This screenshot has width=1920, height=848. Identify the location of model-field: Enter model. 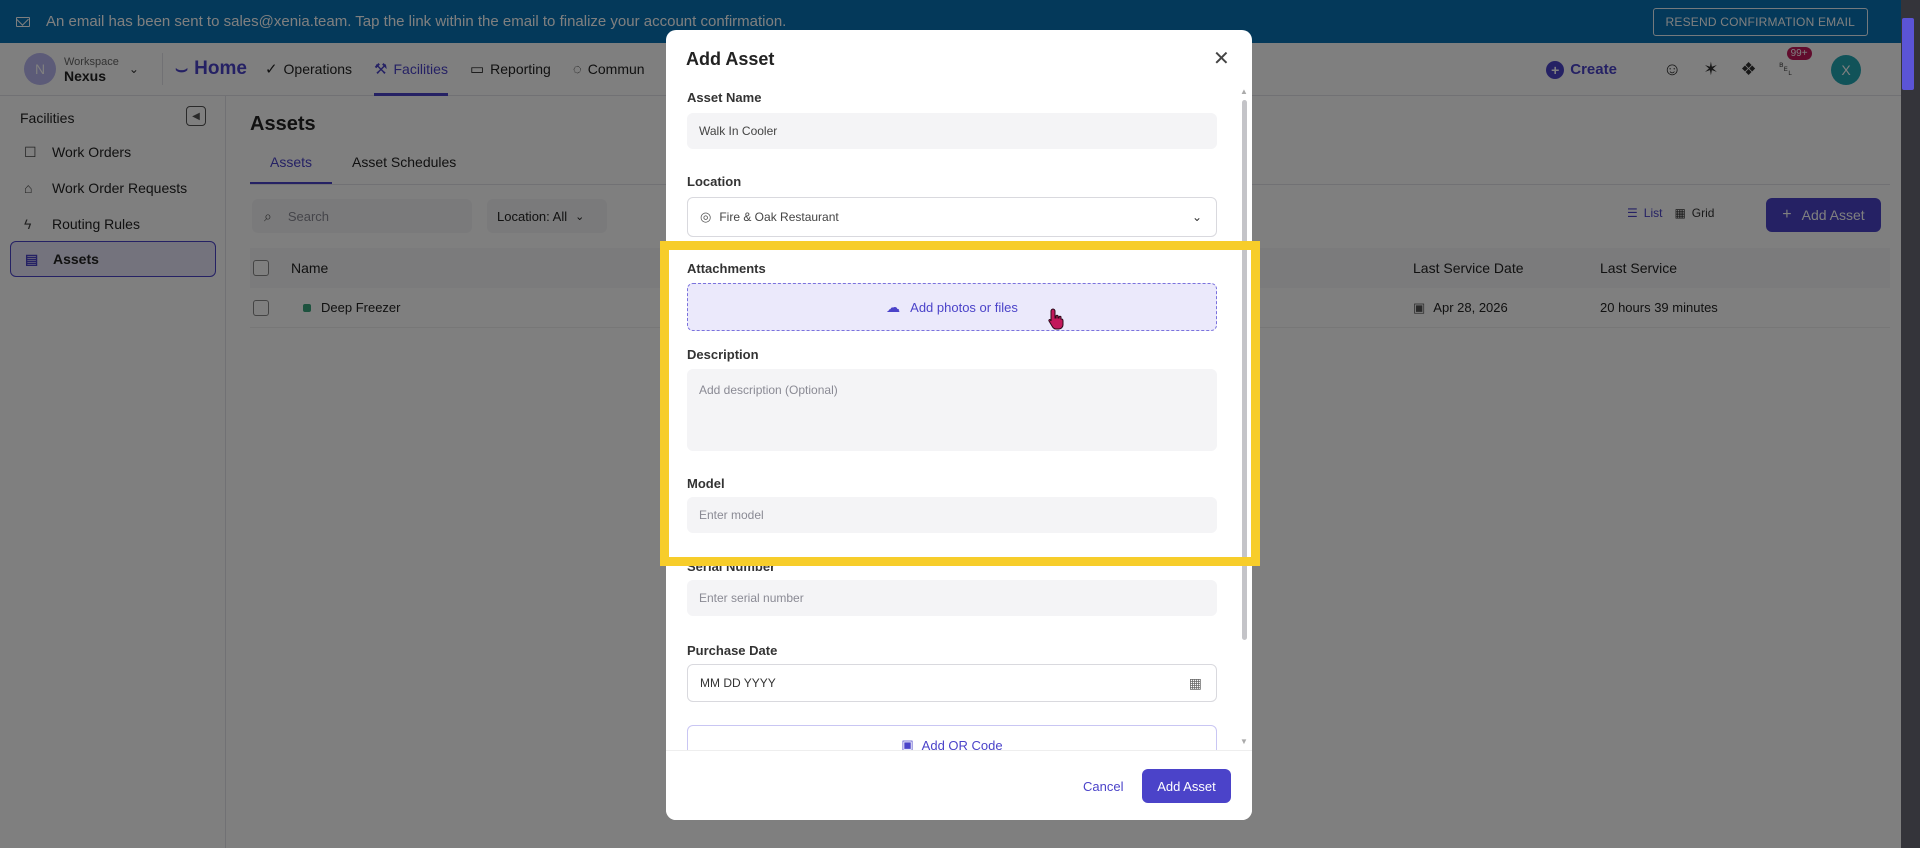
(952, 515).